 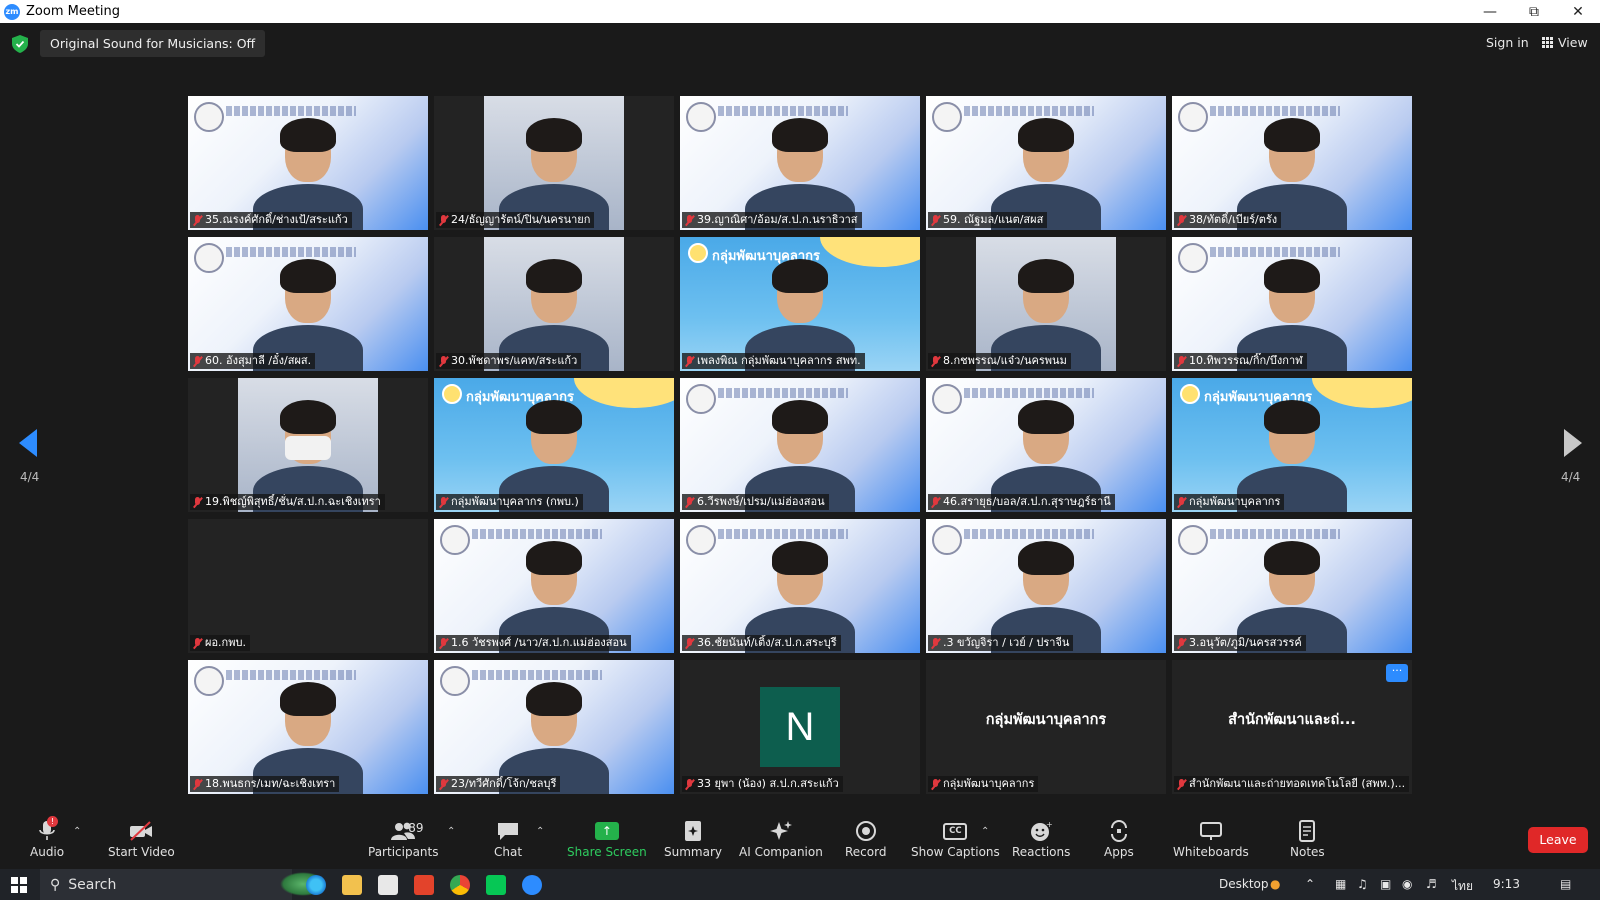 I want to click on participant-name-tag: 46.สรายุธ/บอล/ส.ป.ก.สุราษฎร์ธานี, so click(x=1021, y=502).